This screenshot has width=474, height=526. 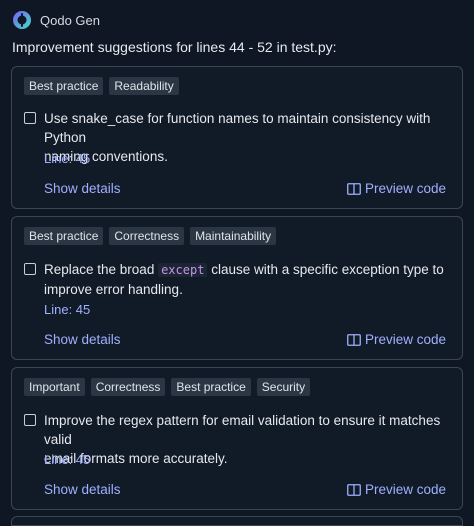 What do you see at coordinates (70, 20) in the screenshot?
I see `app-name: Qodo Gen` at bounding box center [70, 20].